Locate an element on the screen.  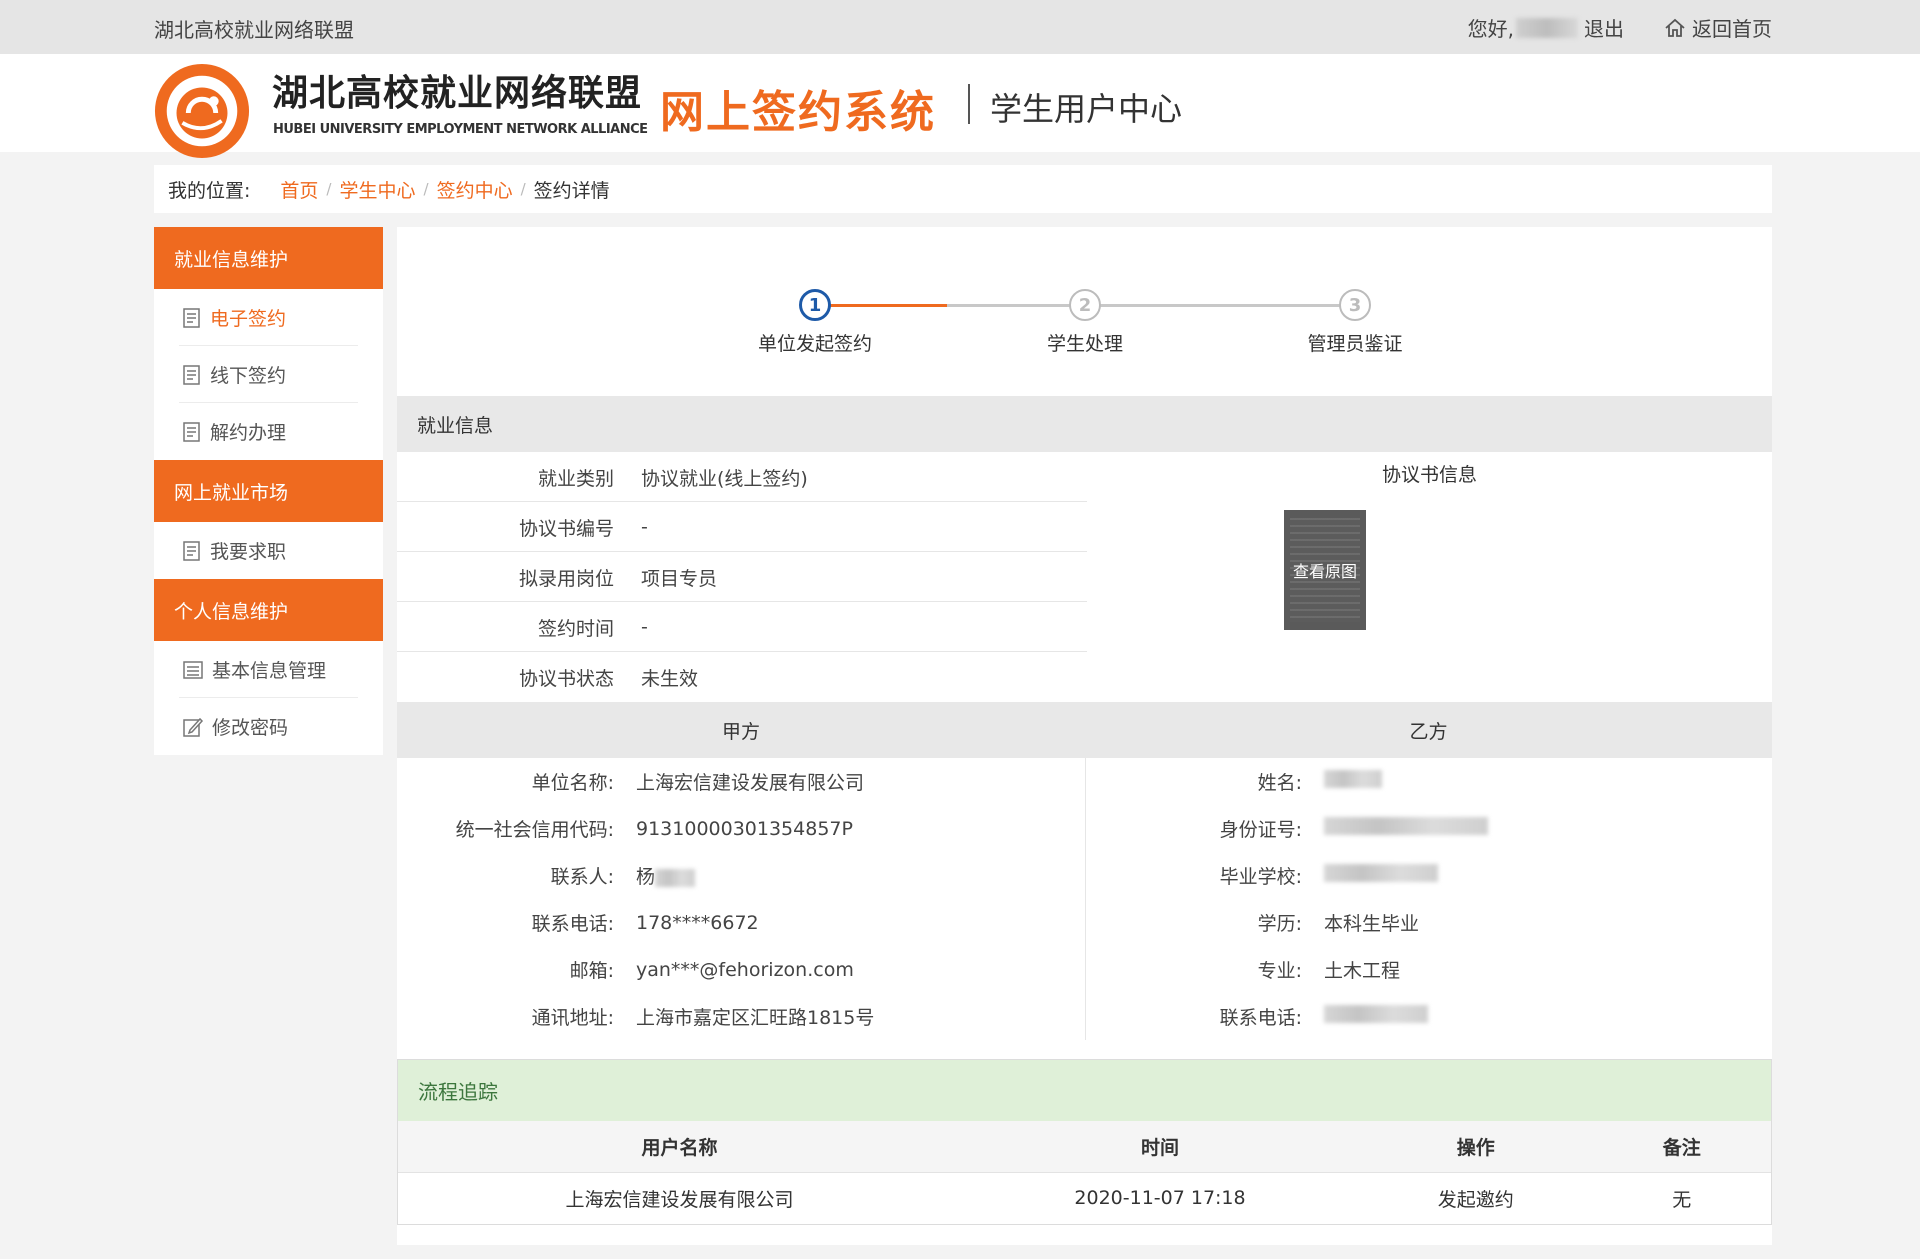
sidebar-item-label: 基本信息管理 is located at coordinates (269, 671).